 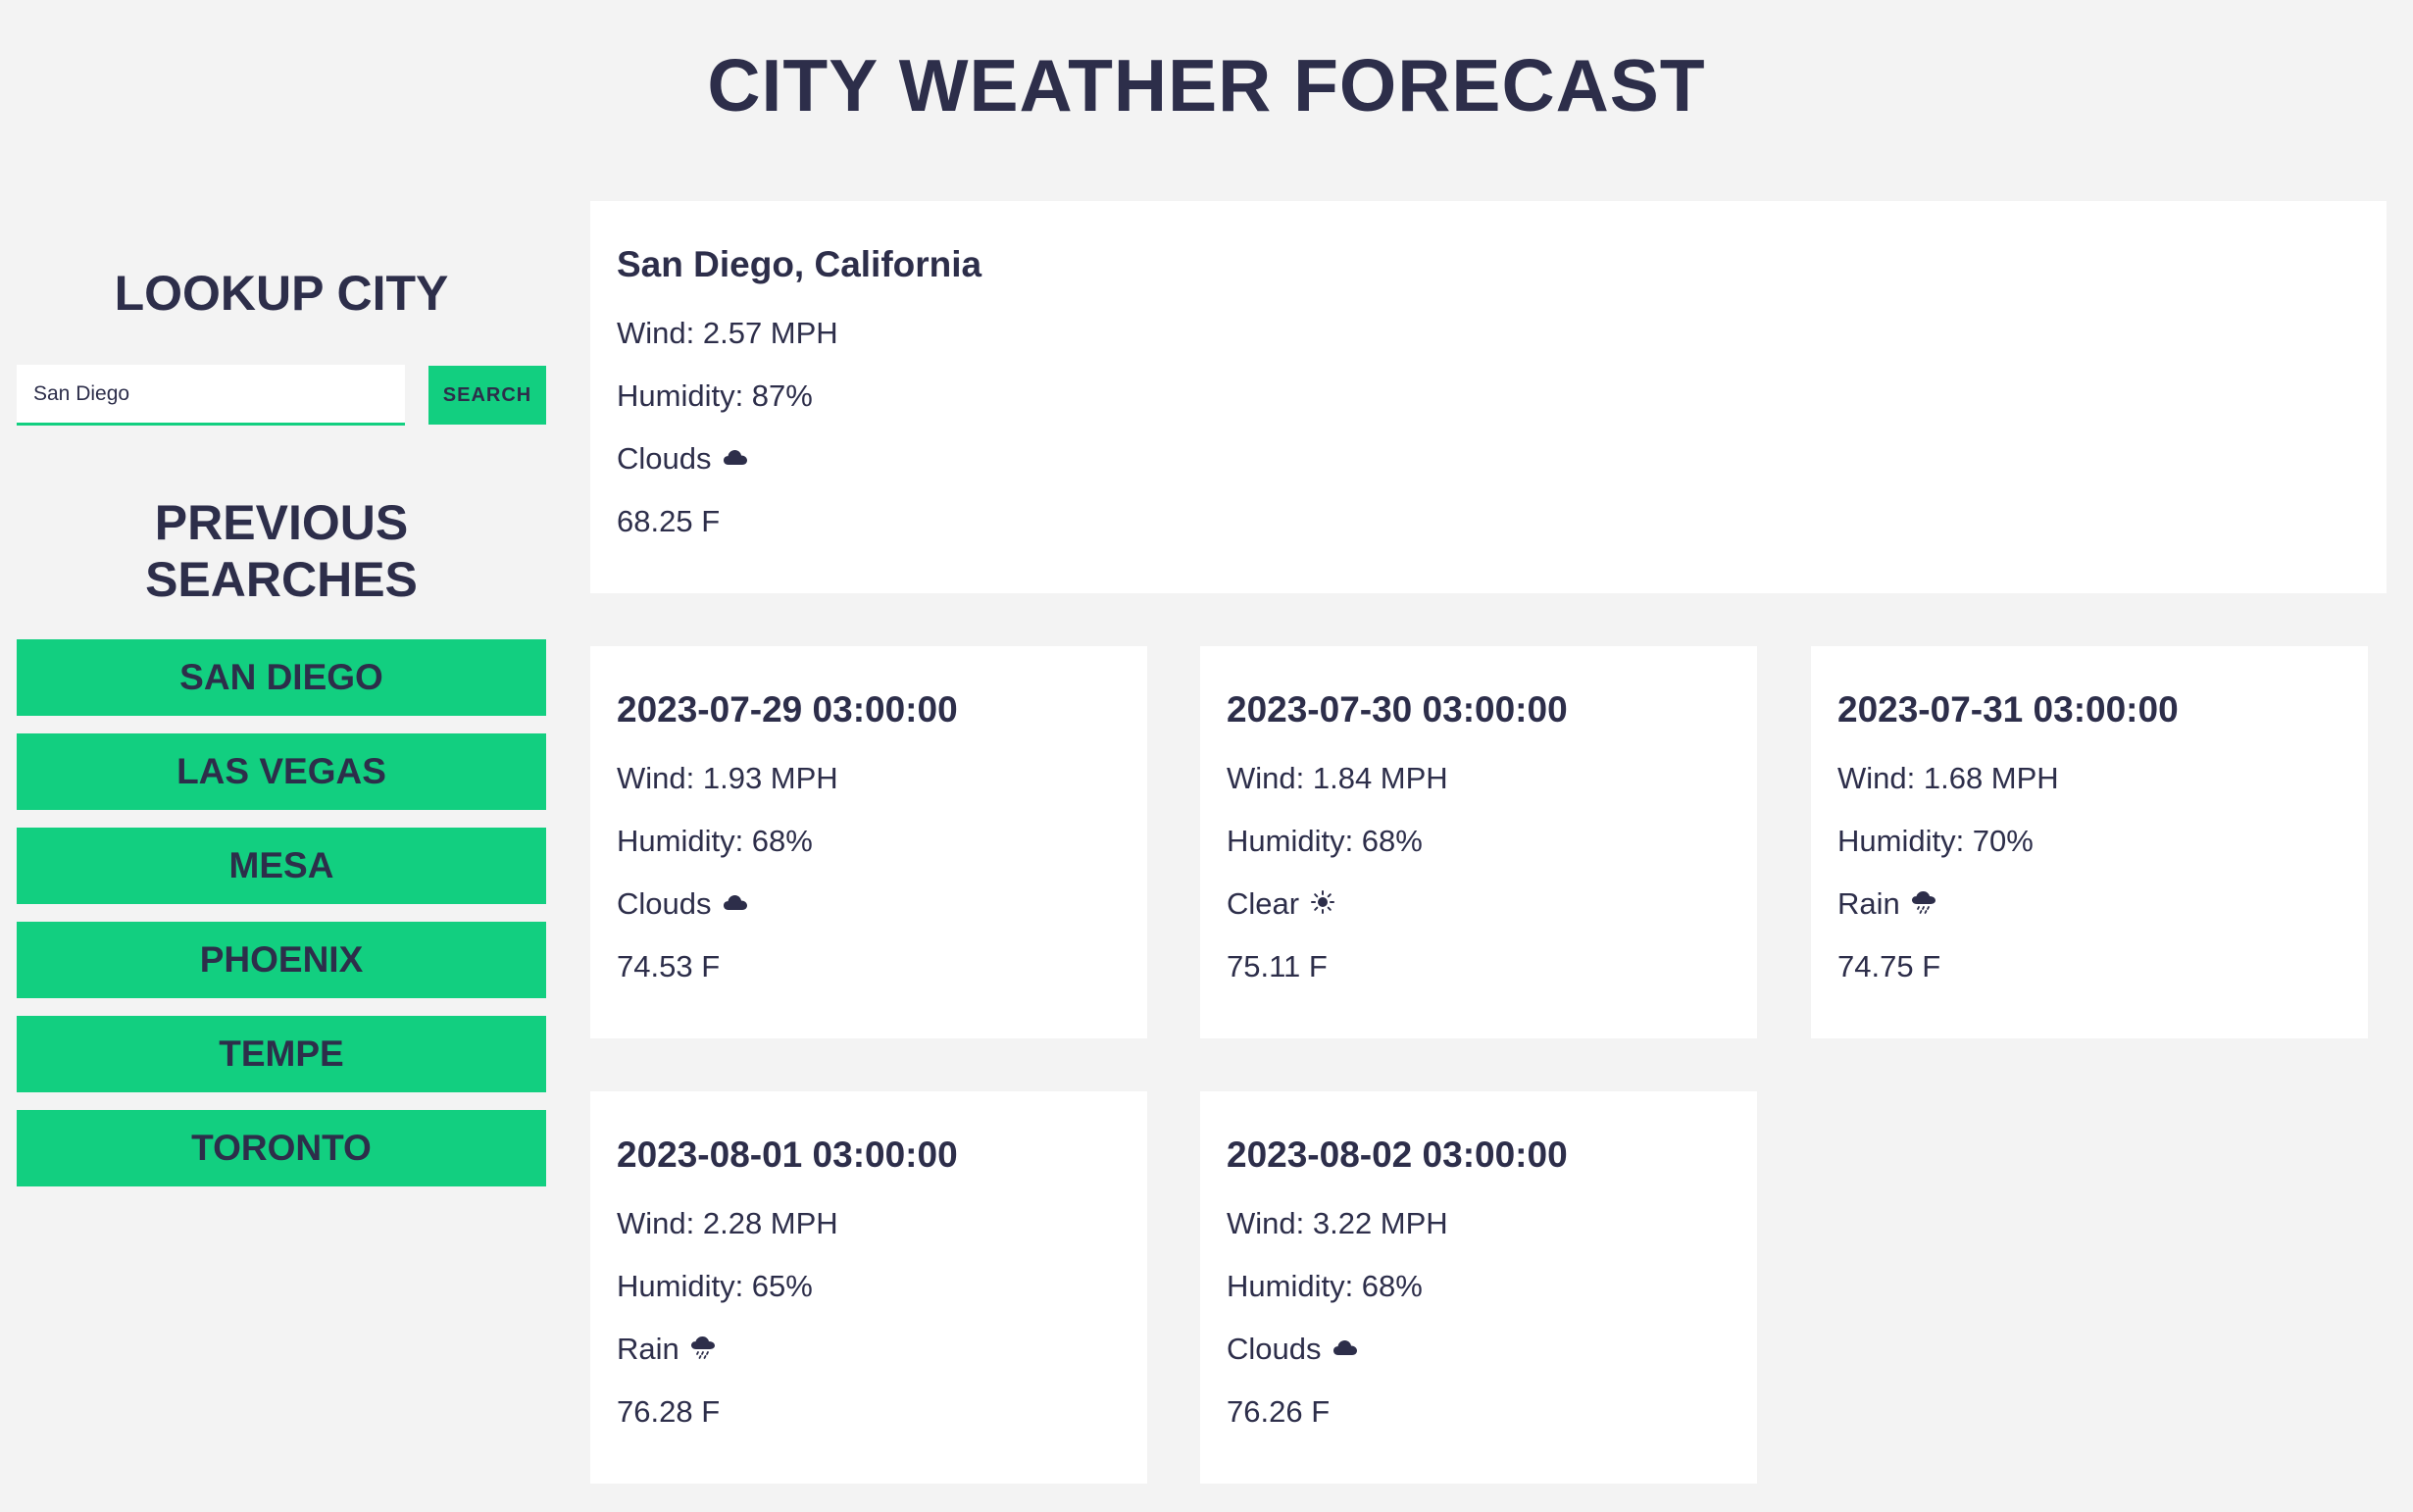 What do you see at coordinates (1279, 1411) in the screenshot?
I see `forecast-temperature: 76.26 F` at bounding box center [1279, 1411].